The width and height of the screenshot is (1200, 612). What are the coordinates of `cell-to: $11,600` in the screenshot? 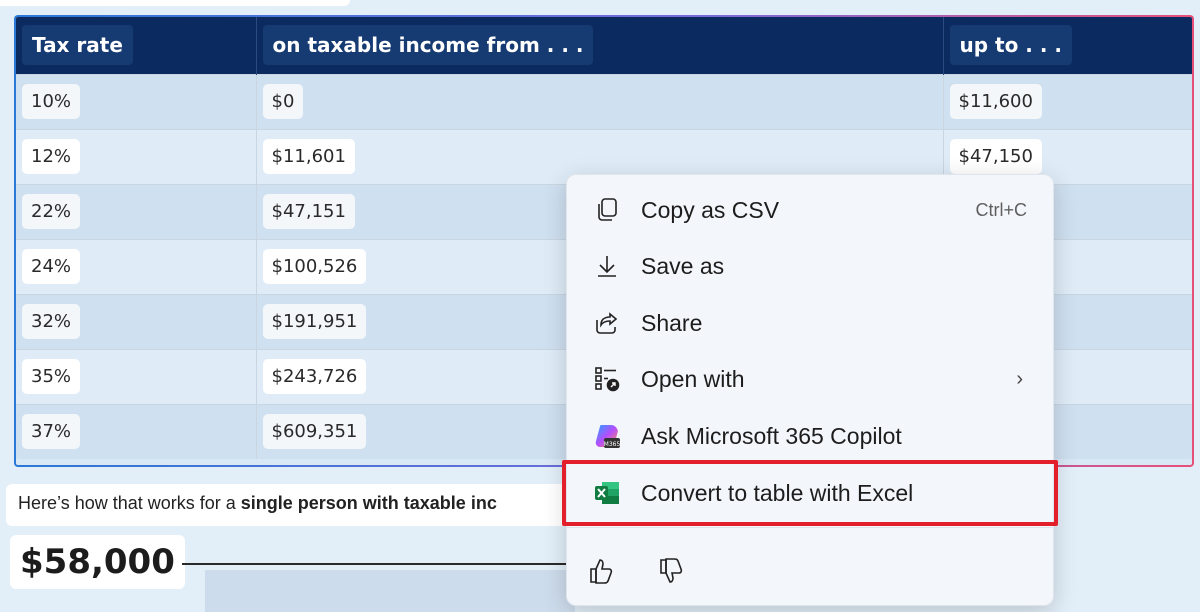 It's located at (1067, 101).